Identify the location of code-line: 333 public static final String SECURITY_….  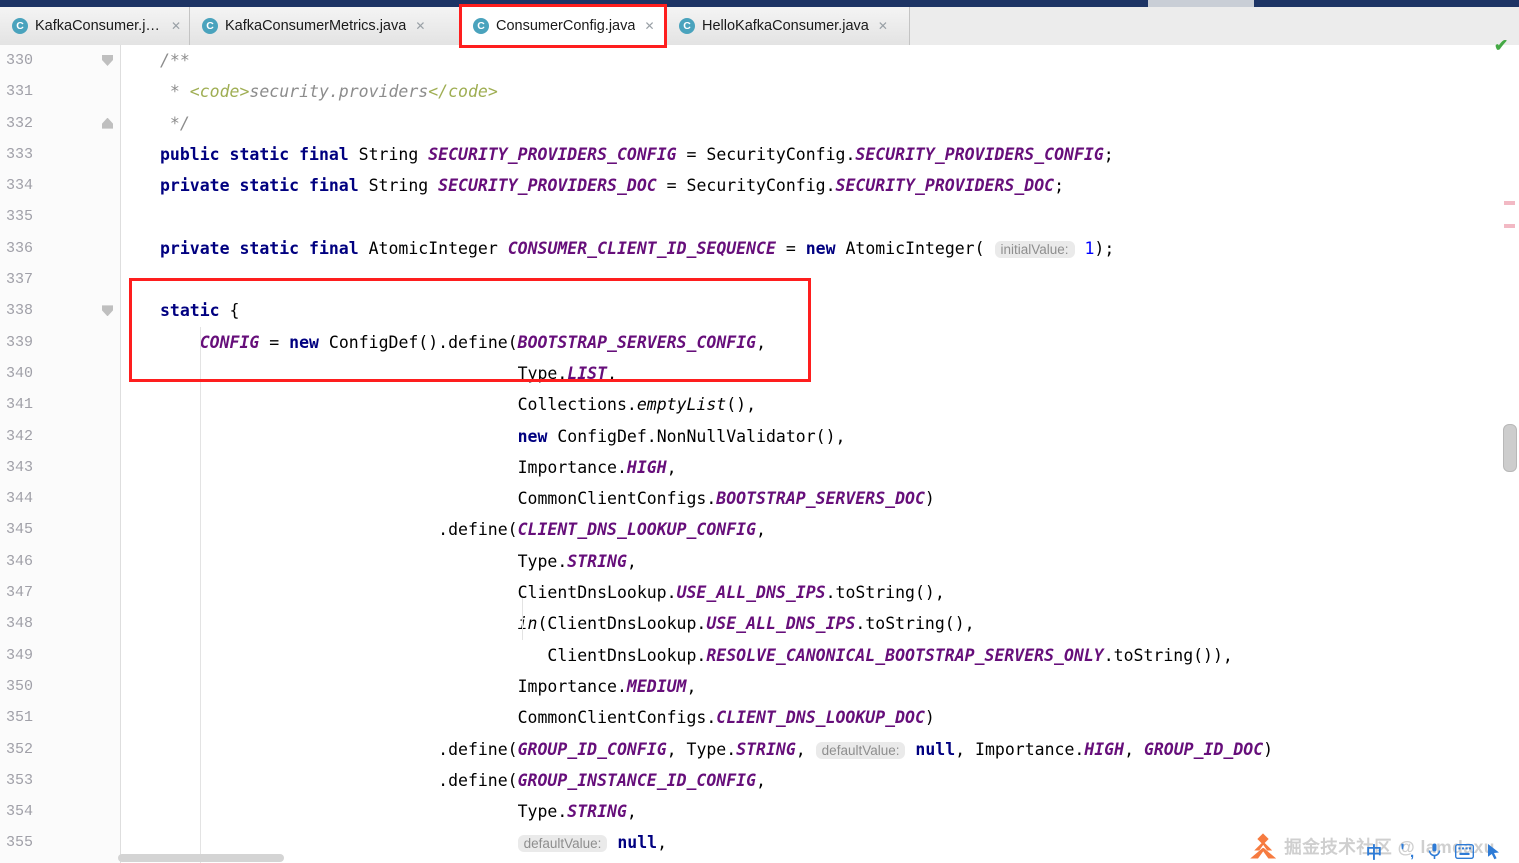
(759, 154).